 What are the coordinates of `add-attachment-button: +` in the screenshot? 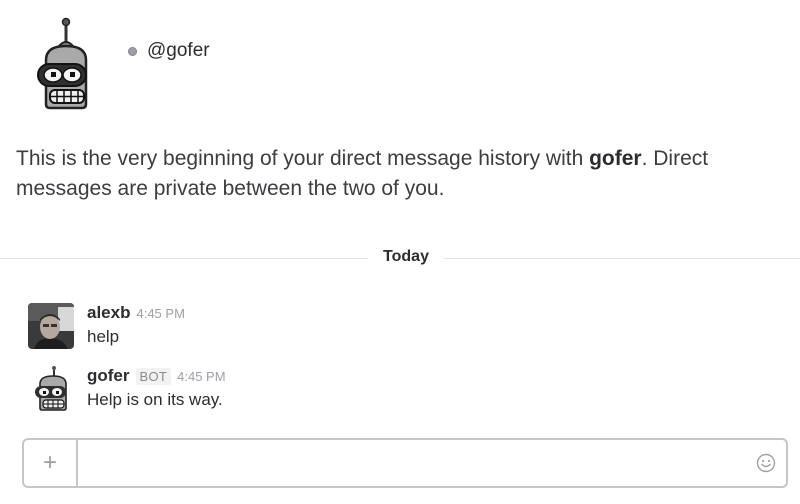 It's located at (51, 463).